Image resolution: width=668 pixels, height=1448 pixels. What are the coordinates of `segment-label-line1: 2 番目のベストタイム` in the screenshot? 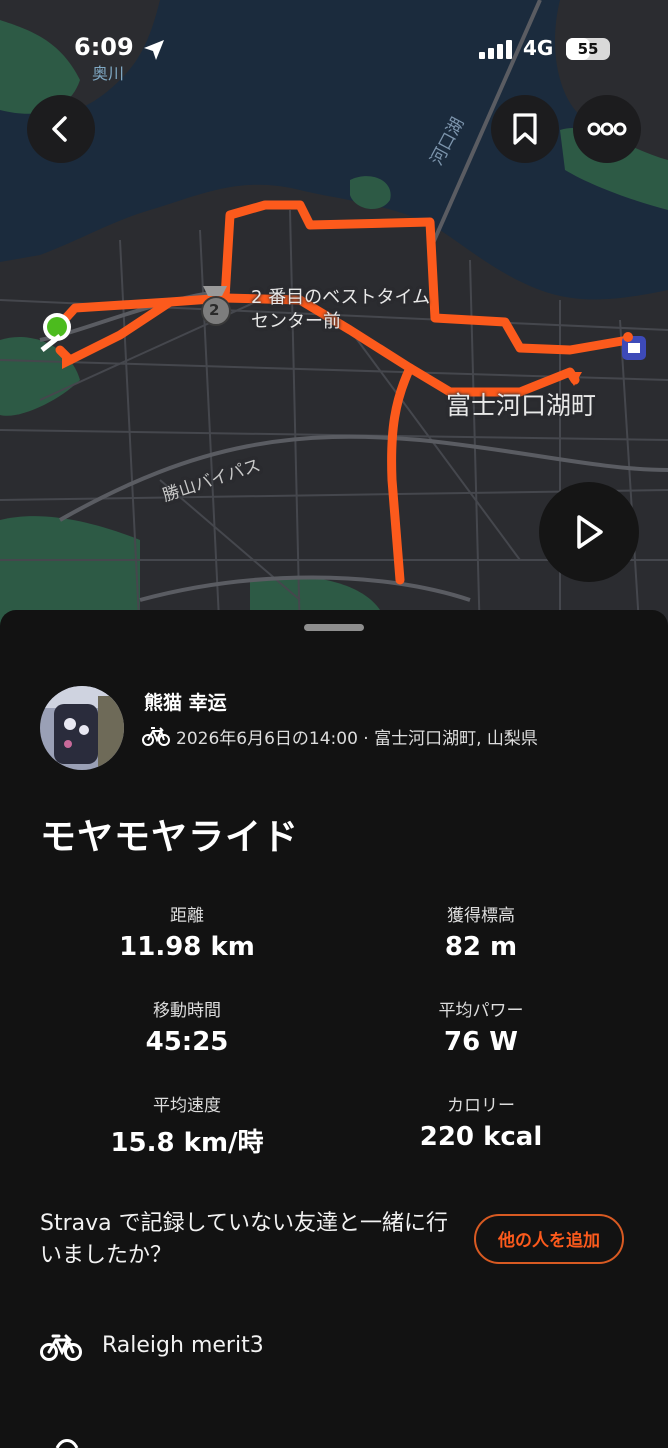 It's located at (341, 297).